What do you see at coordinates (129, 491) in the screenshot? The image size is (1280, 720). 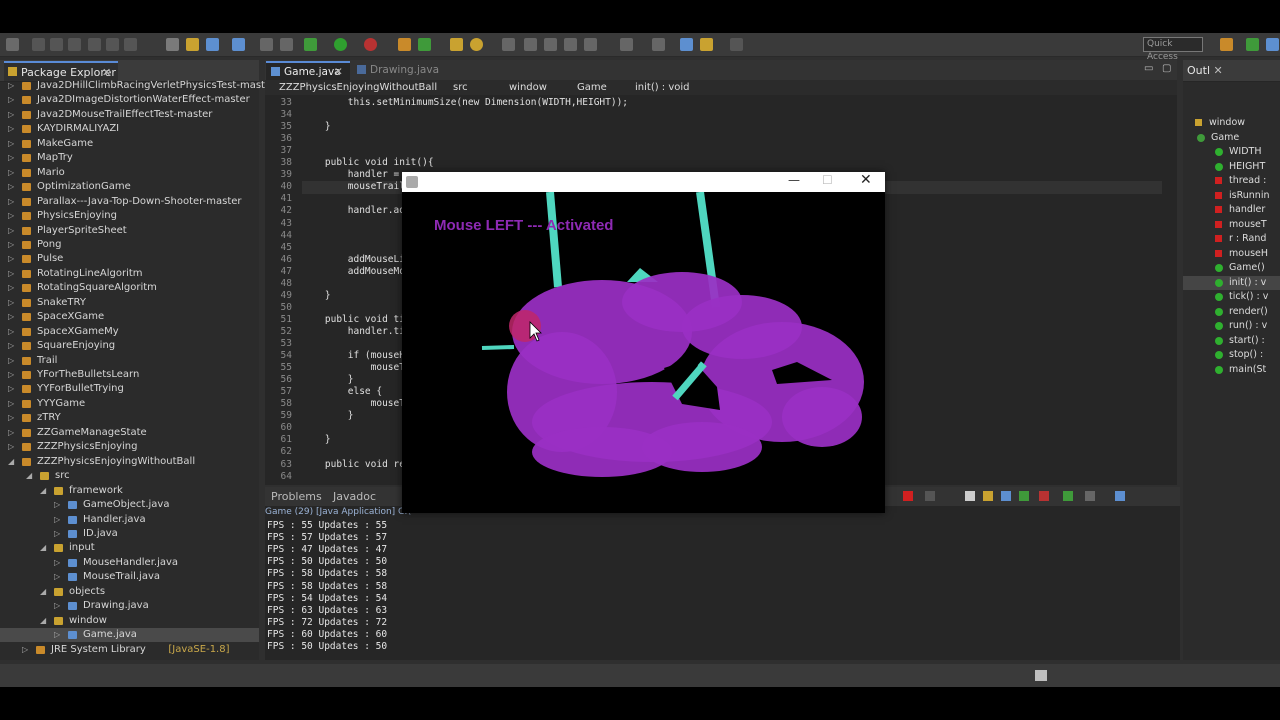 I see `tree-item: ◢ framework` at bounding box center [129, 491].